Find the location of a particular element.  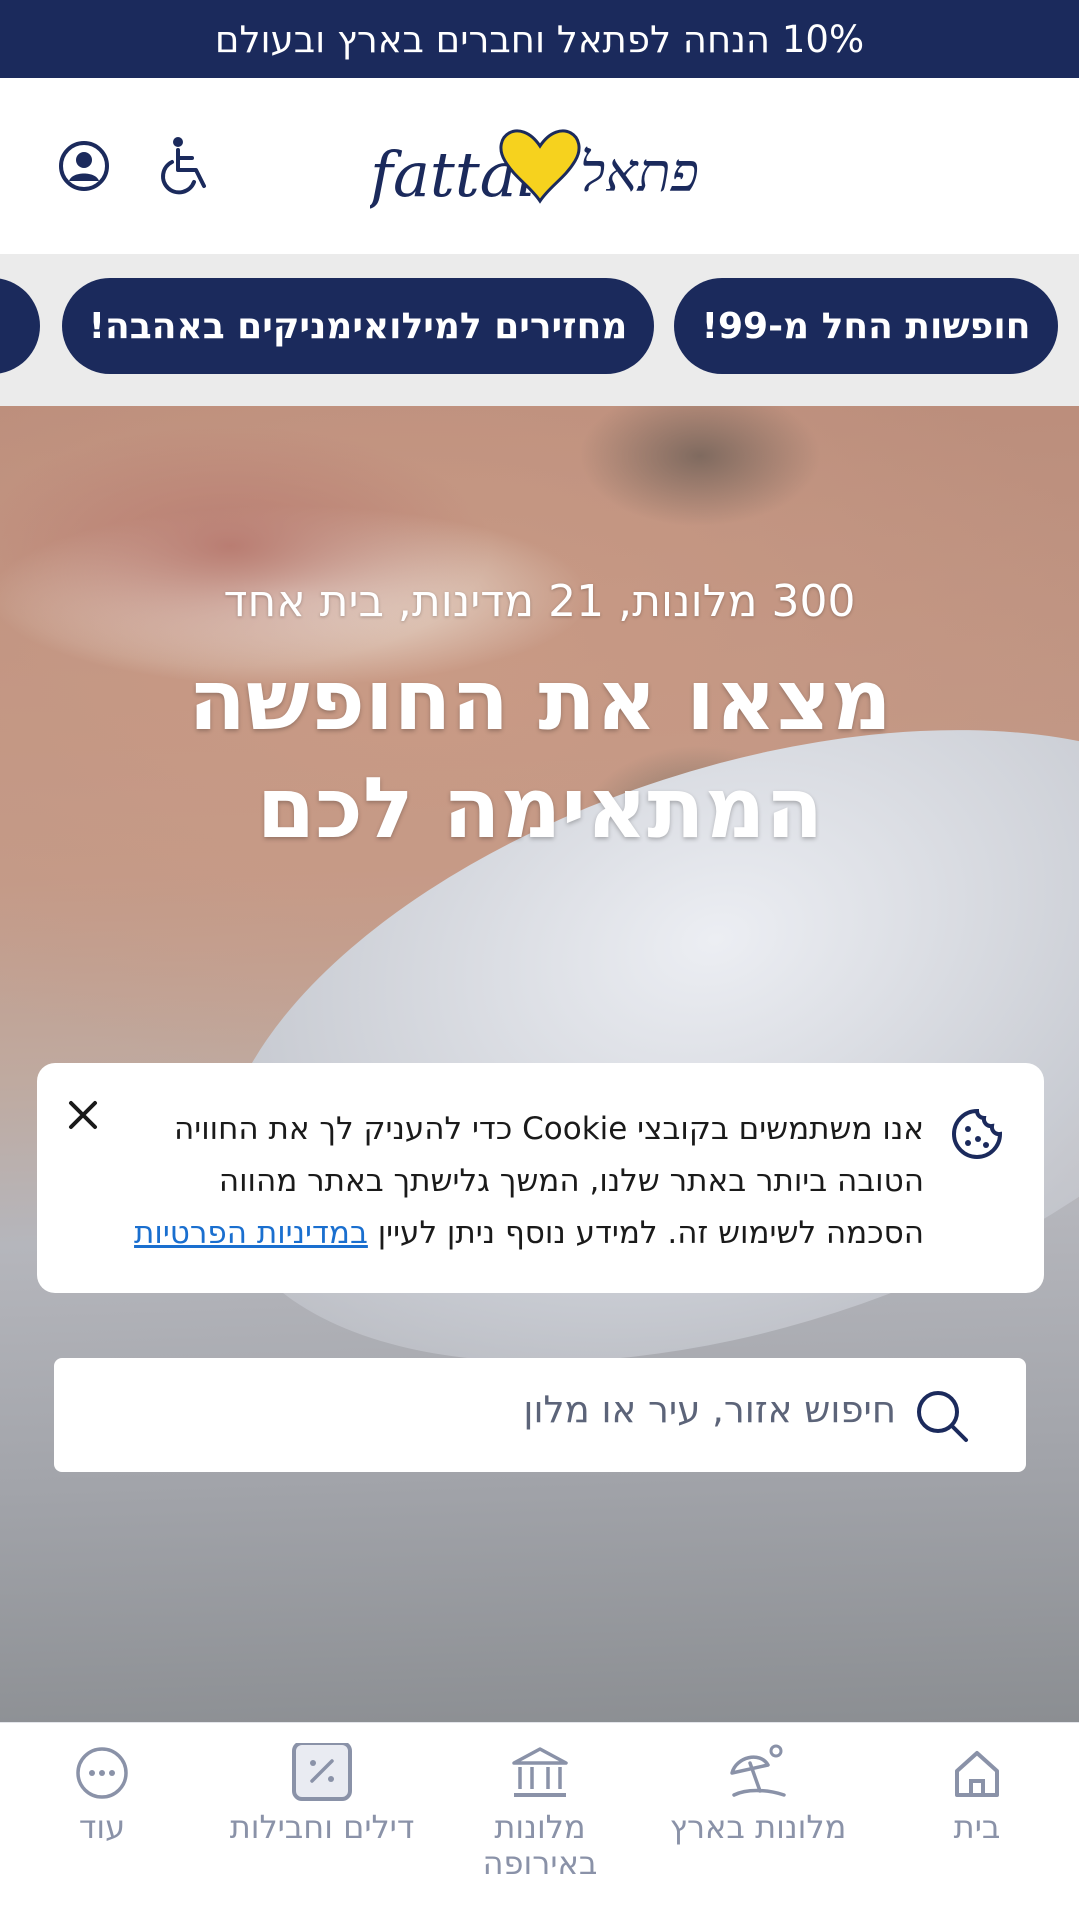

privacy-policy-link: במדיניות הפרטיות is located at coordinates (251, 1233).